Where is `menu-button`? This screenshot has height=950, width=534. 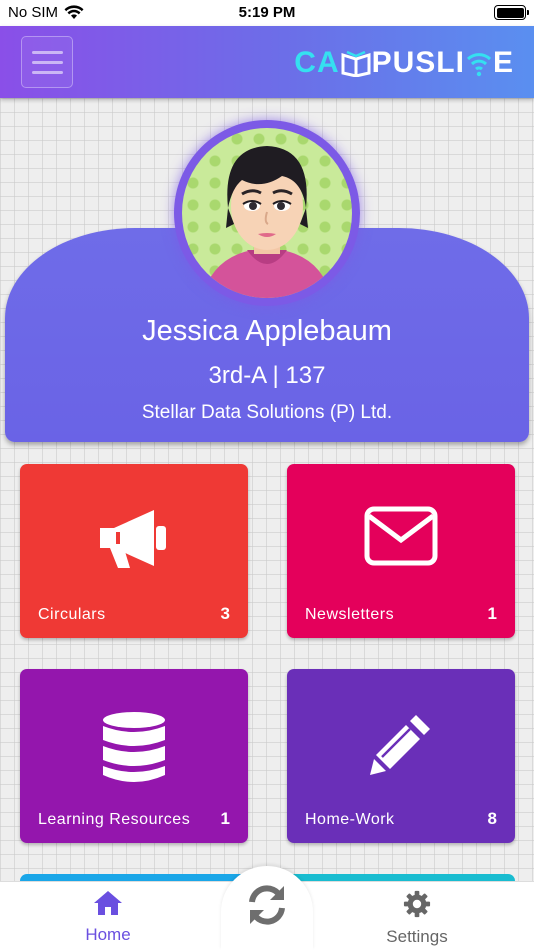
menu-button is located at coordinates (47, 62).